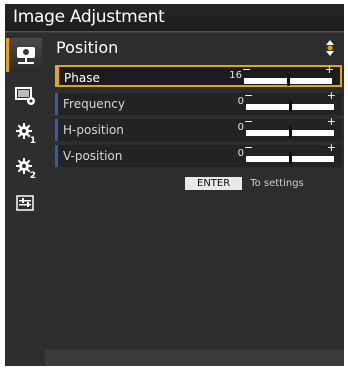  Describe the element at coordinates (82, 78) in the screenshot. I see `setting-label: Phase` at that location.